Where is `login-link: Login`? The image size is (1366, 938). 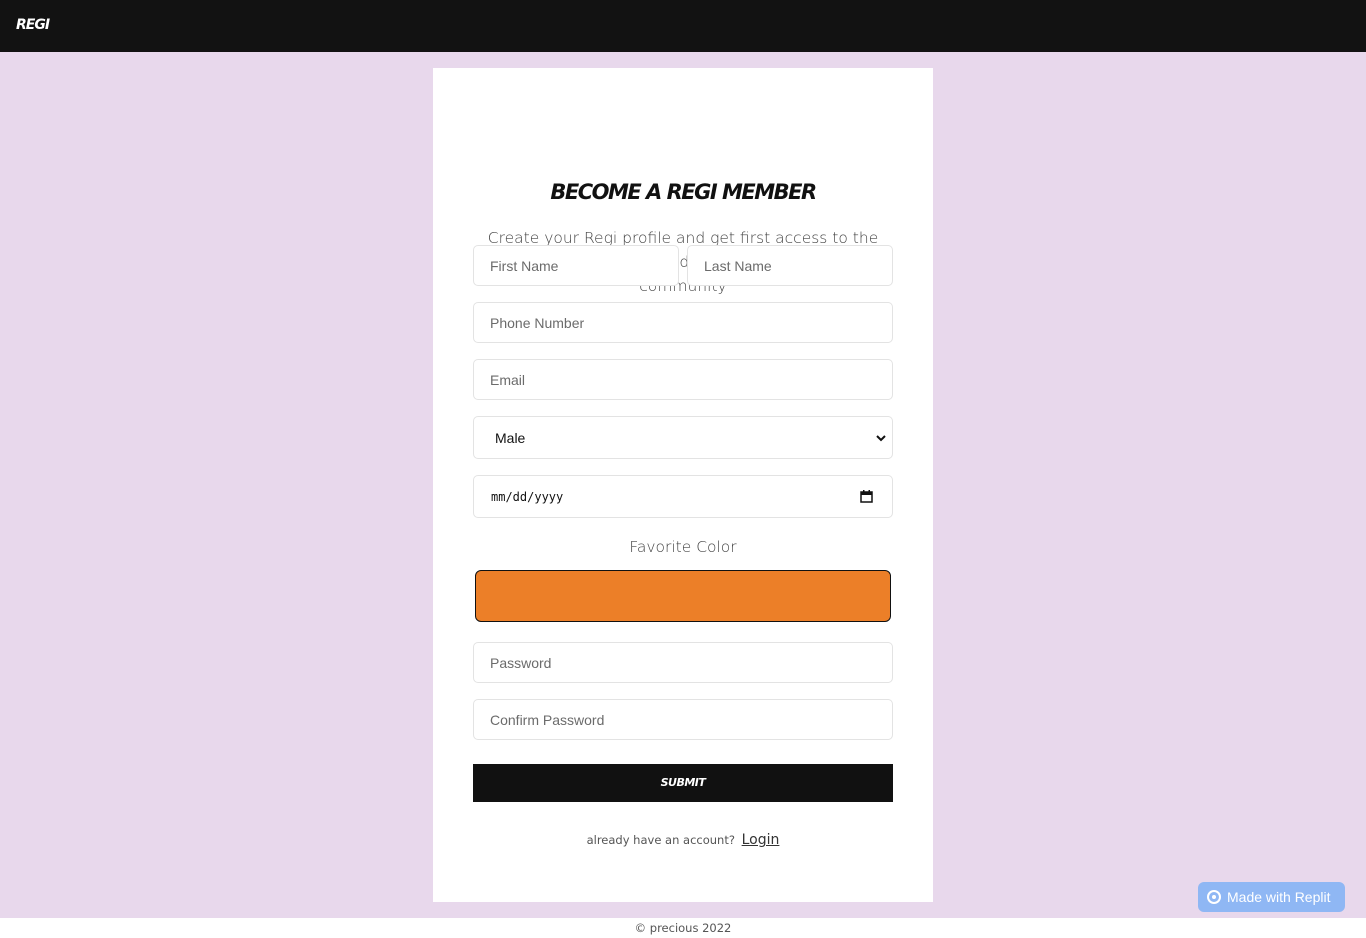
login-link: Login is located at coordinates (761, 840).